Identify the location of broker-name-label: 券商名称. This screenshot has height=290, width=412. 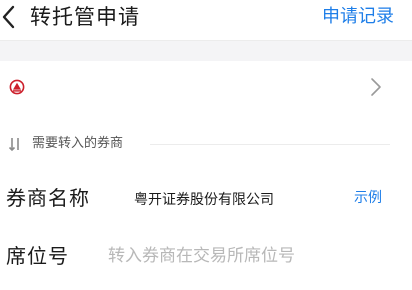
(48, 198).